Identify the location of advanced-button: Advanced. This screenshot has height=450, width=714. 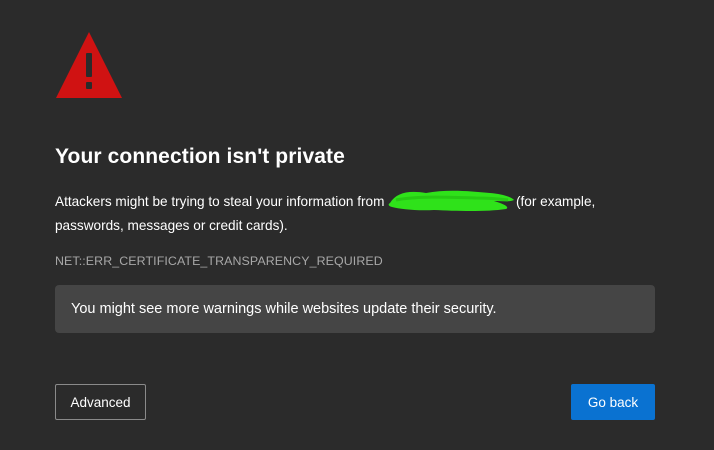
(100, 402).